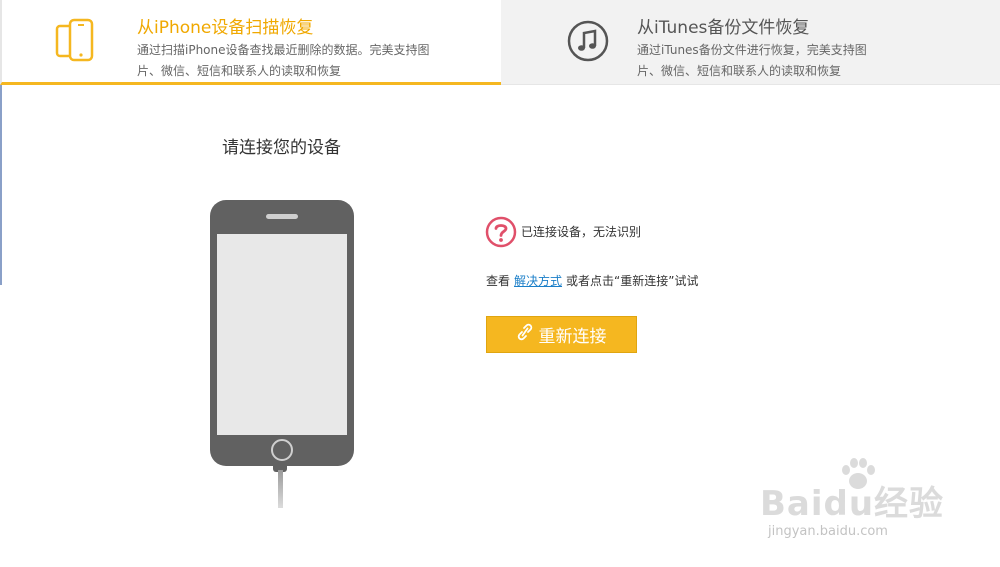 The width and height of the screenshot is (1000, 567). What do you see at coordinates (1, 185) in the screenshot?
I see `window-left-edge` at bounding box center [1, 185].